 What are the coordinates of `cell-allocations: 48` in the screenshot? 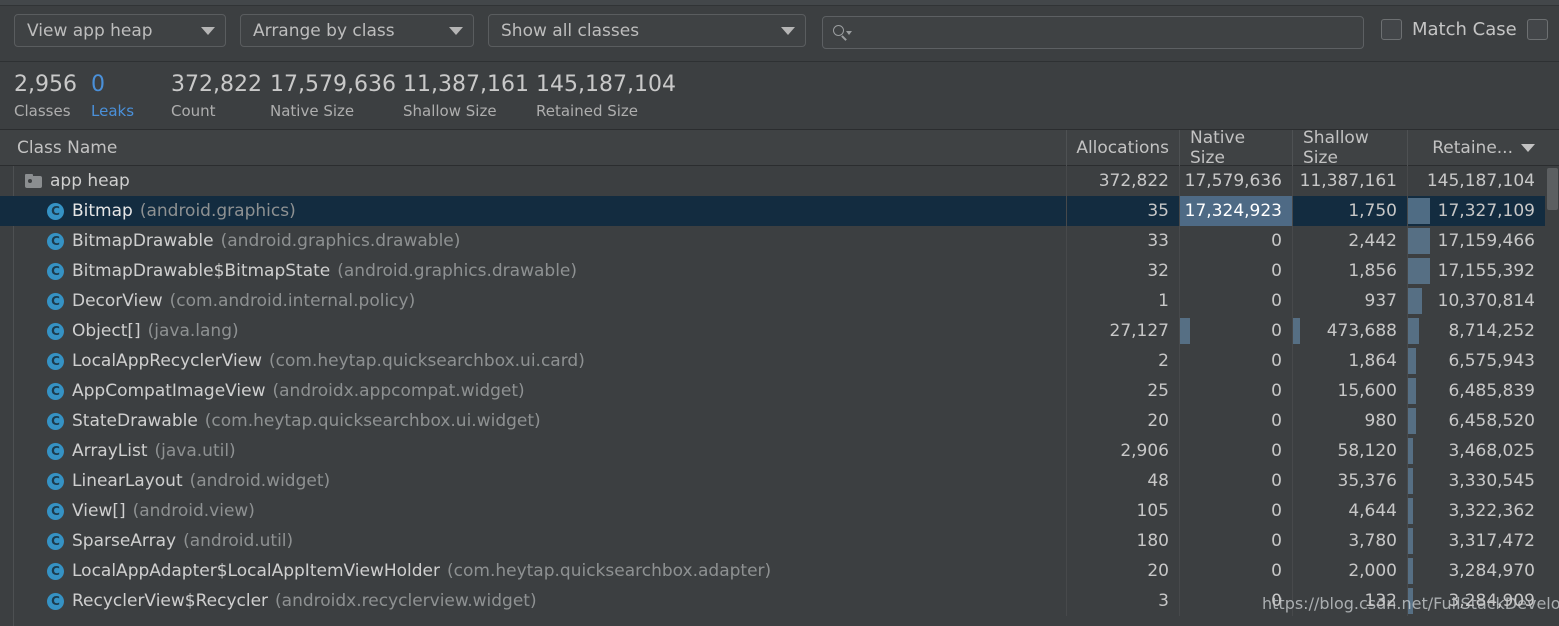 It's located at (1122, 481).